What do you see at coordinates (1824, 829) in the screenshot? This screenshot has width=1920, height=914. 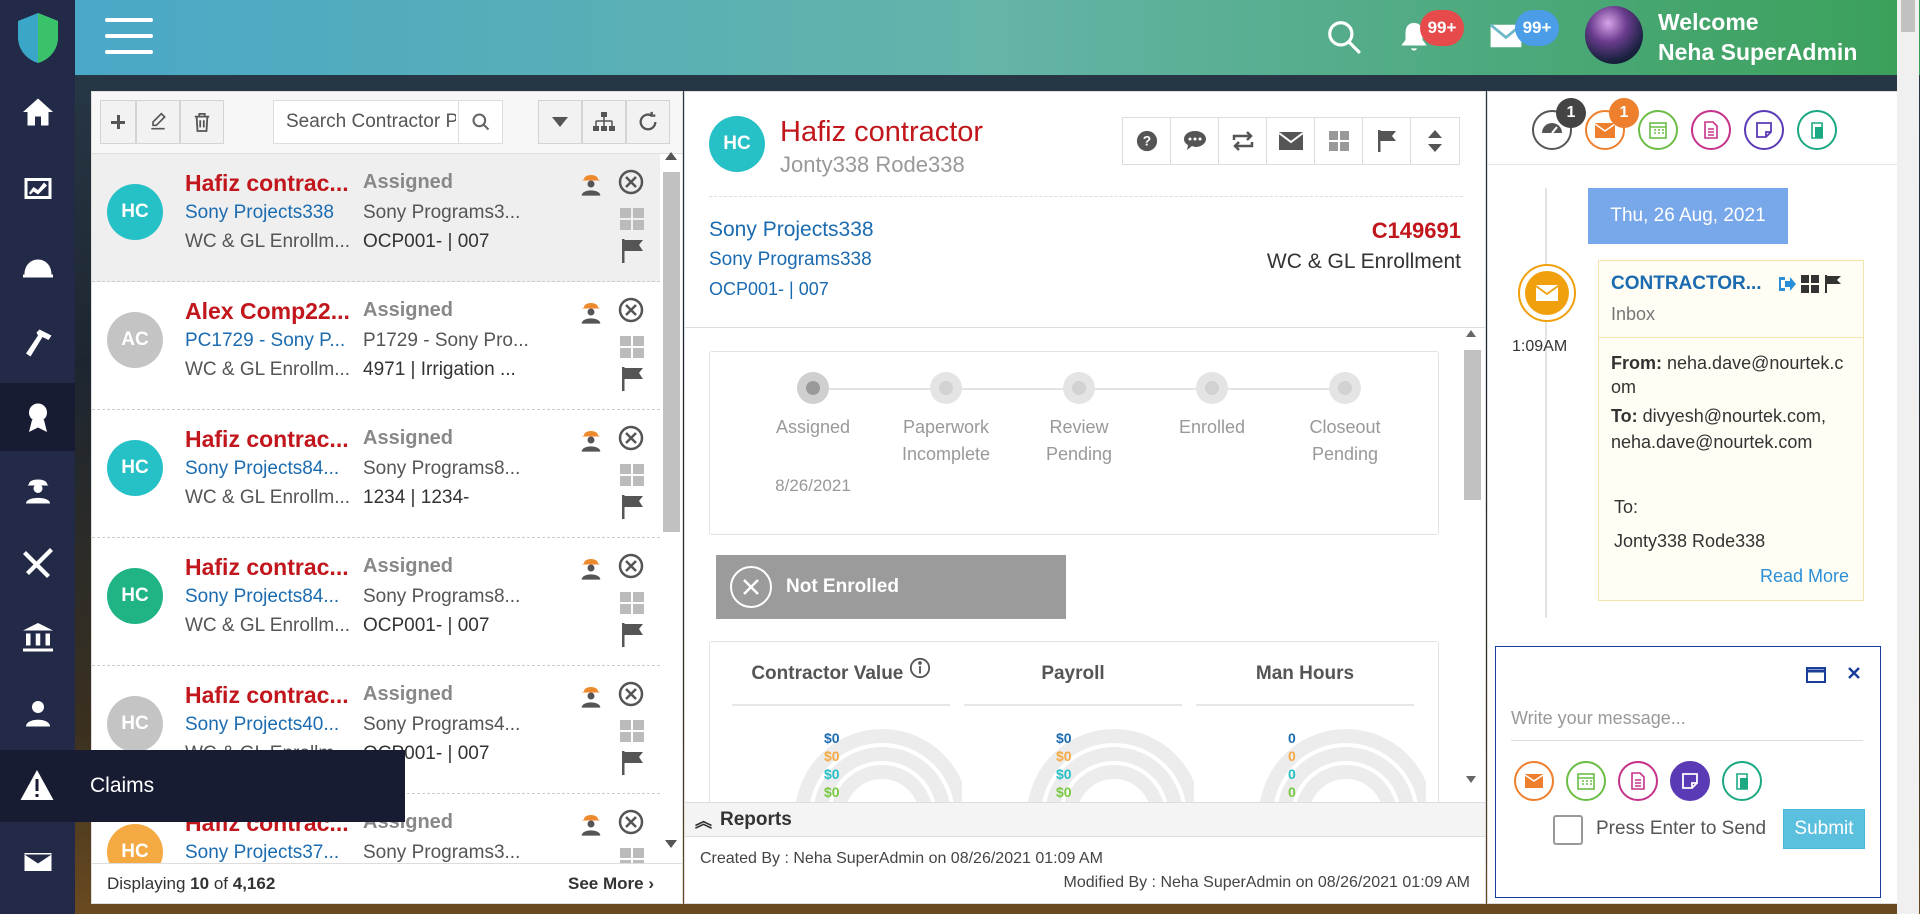 I see `submit-button: Submit` at bounding box center [1824, 829].